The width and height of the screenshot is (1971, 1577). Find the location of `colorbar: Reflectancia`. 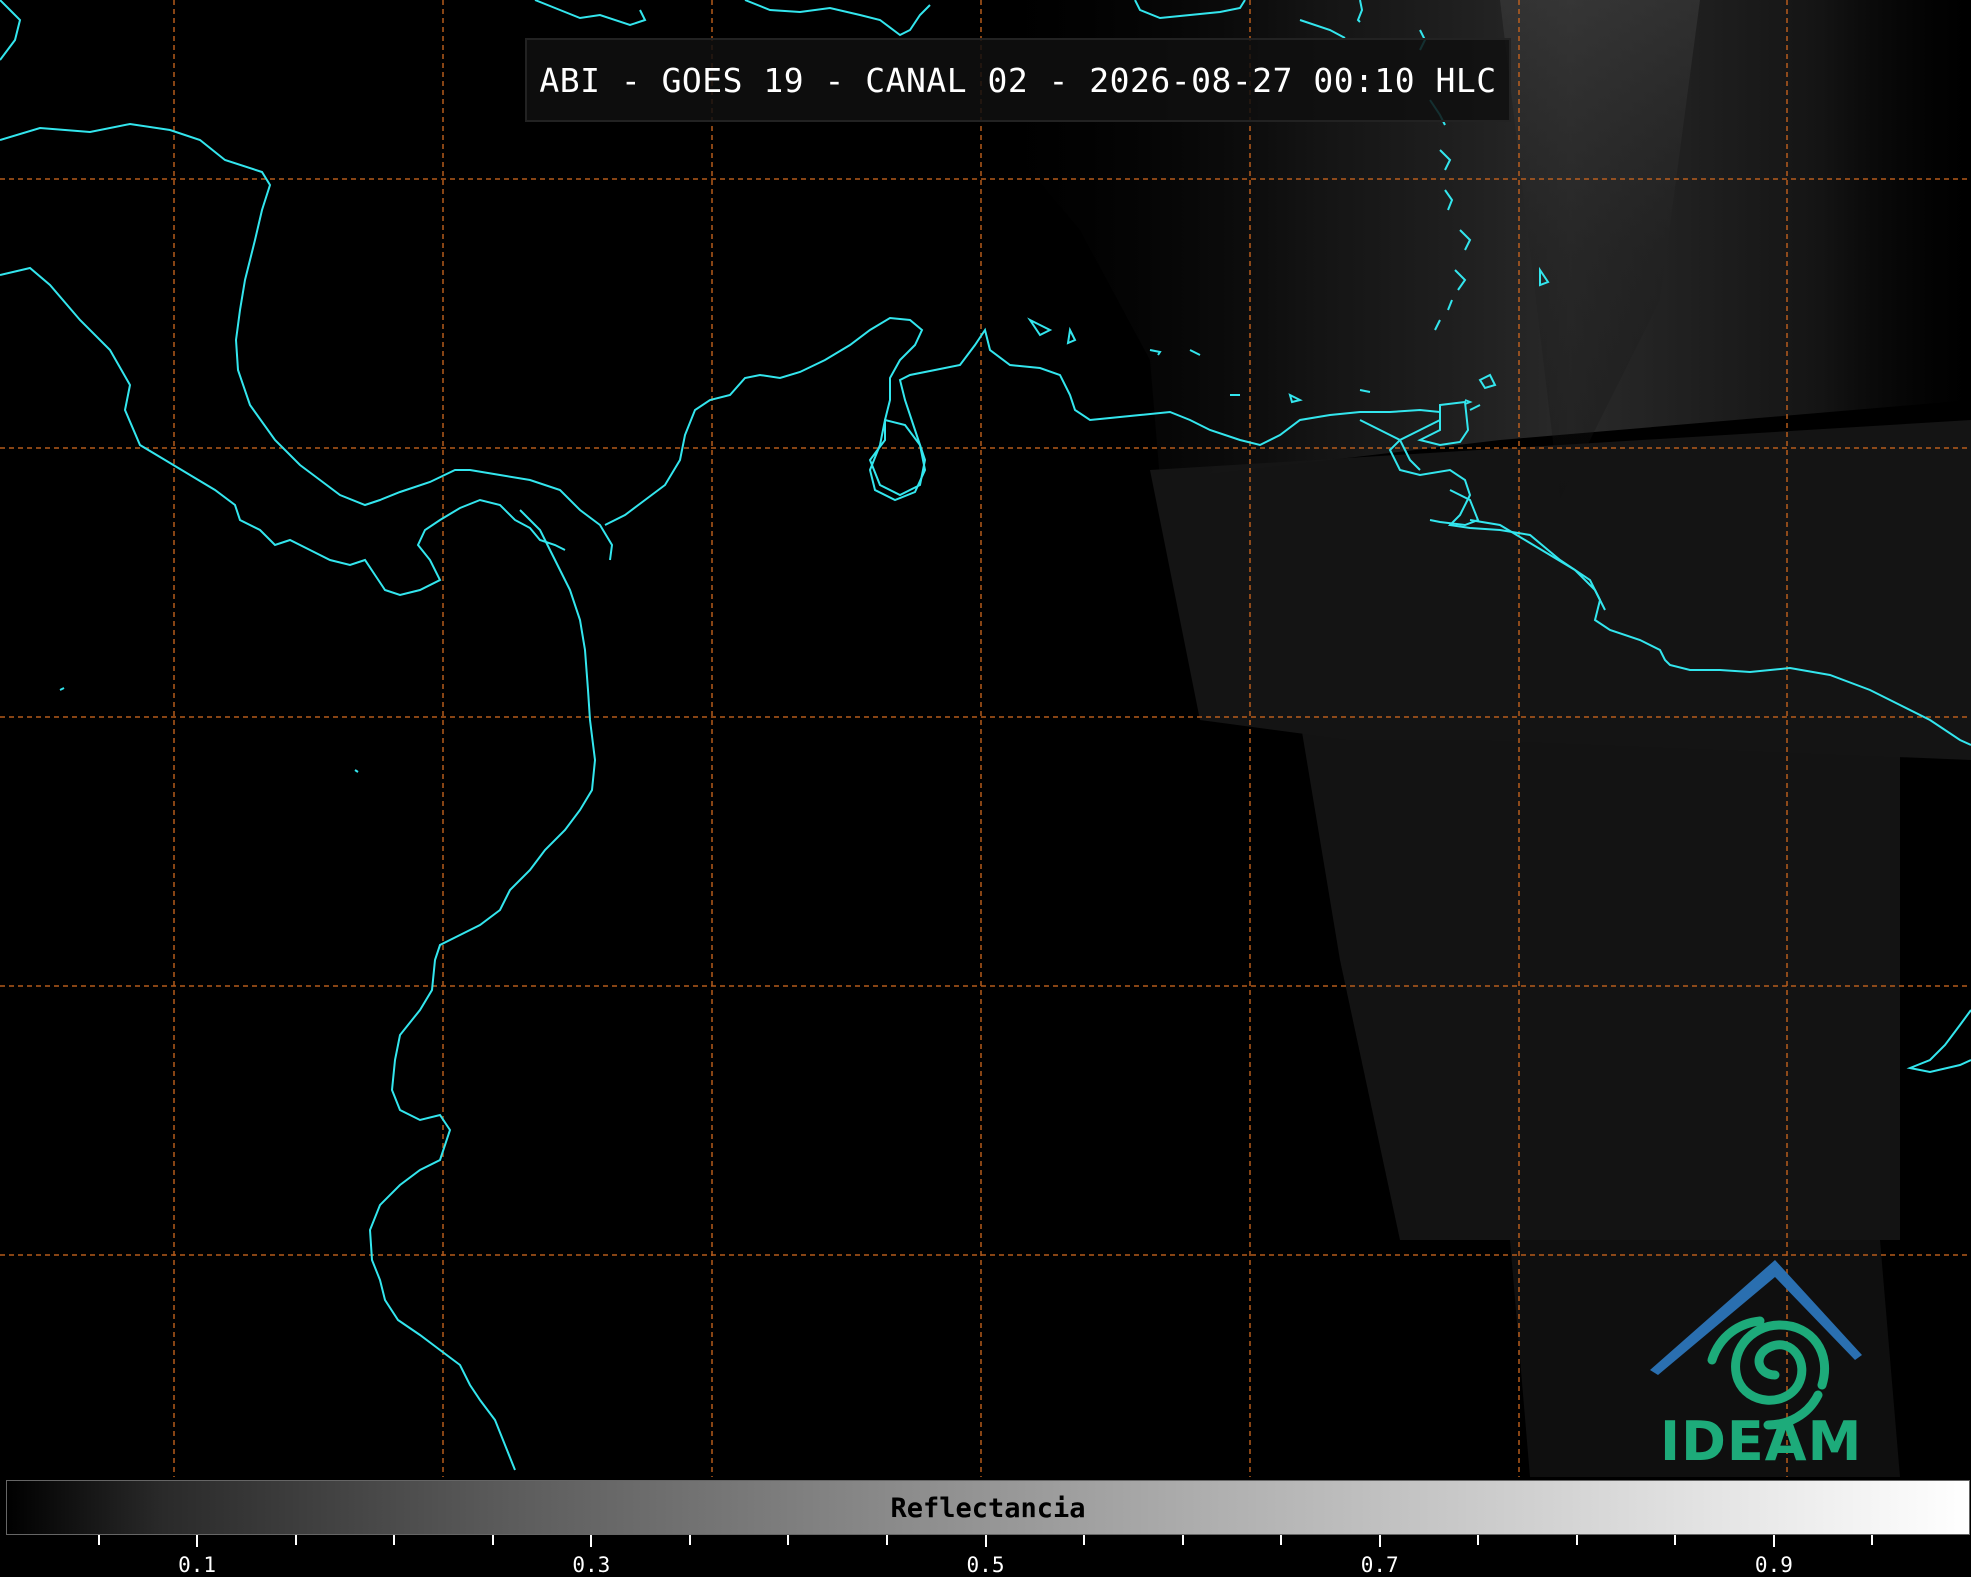

colorbar: Reflectancia is located at coordinates (988, 1507).